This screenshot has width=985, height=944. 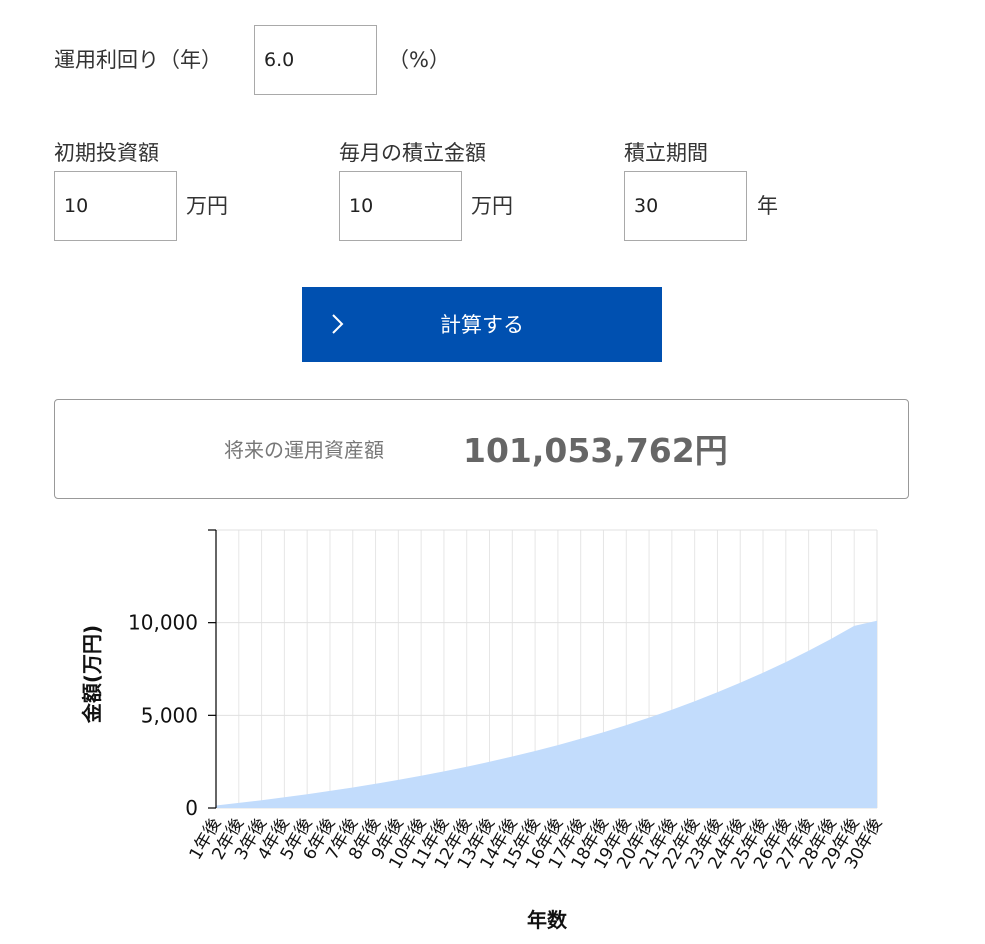 What do you see at coordinates (595, 450) in the screenshot?
I see `result-value: 101,053,762円` at bounding box center [595, 450].